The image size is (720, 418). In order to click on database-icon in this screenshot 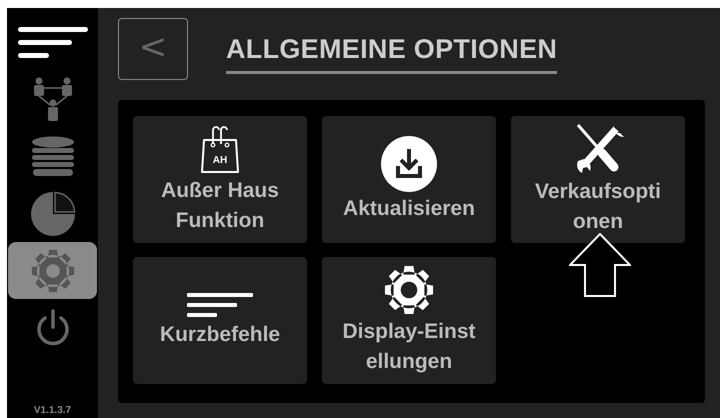, I will do `click(52, 157)`.